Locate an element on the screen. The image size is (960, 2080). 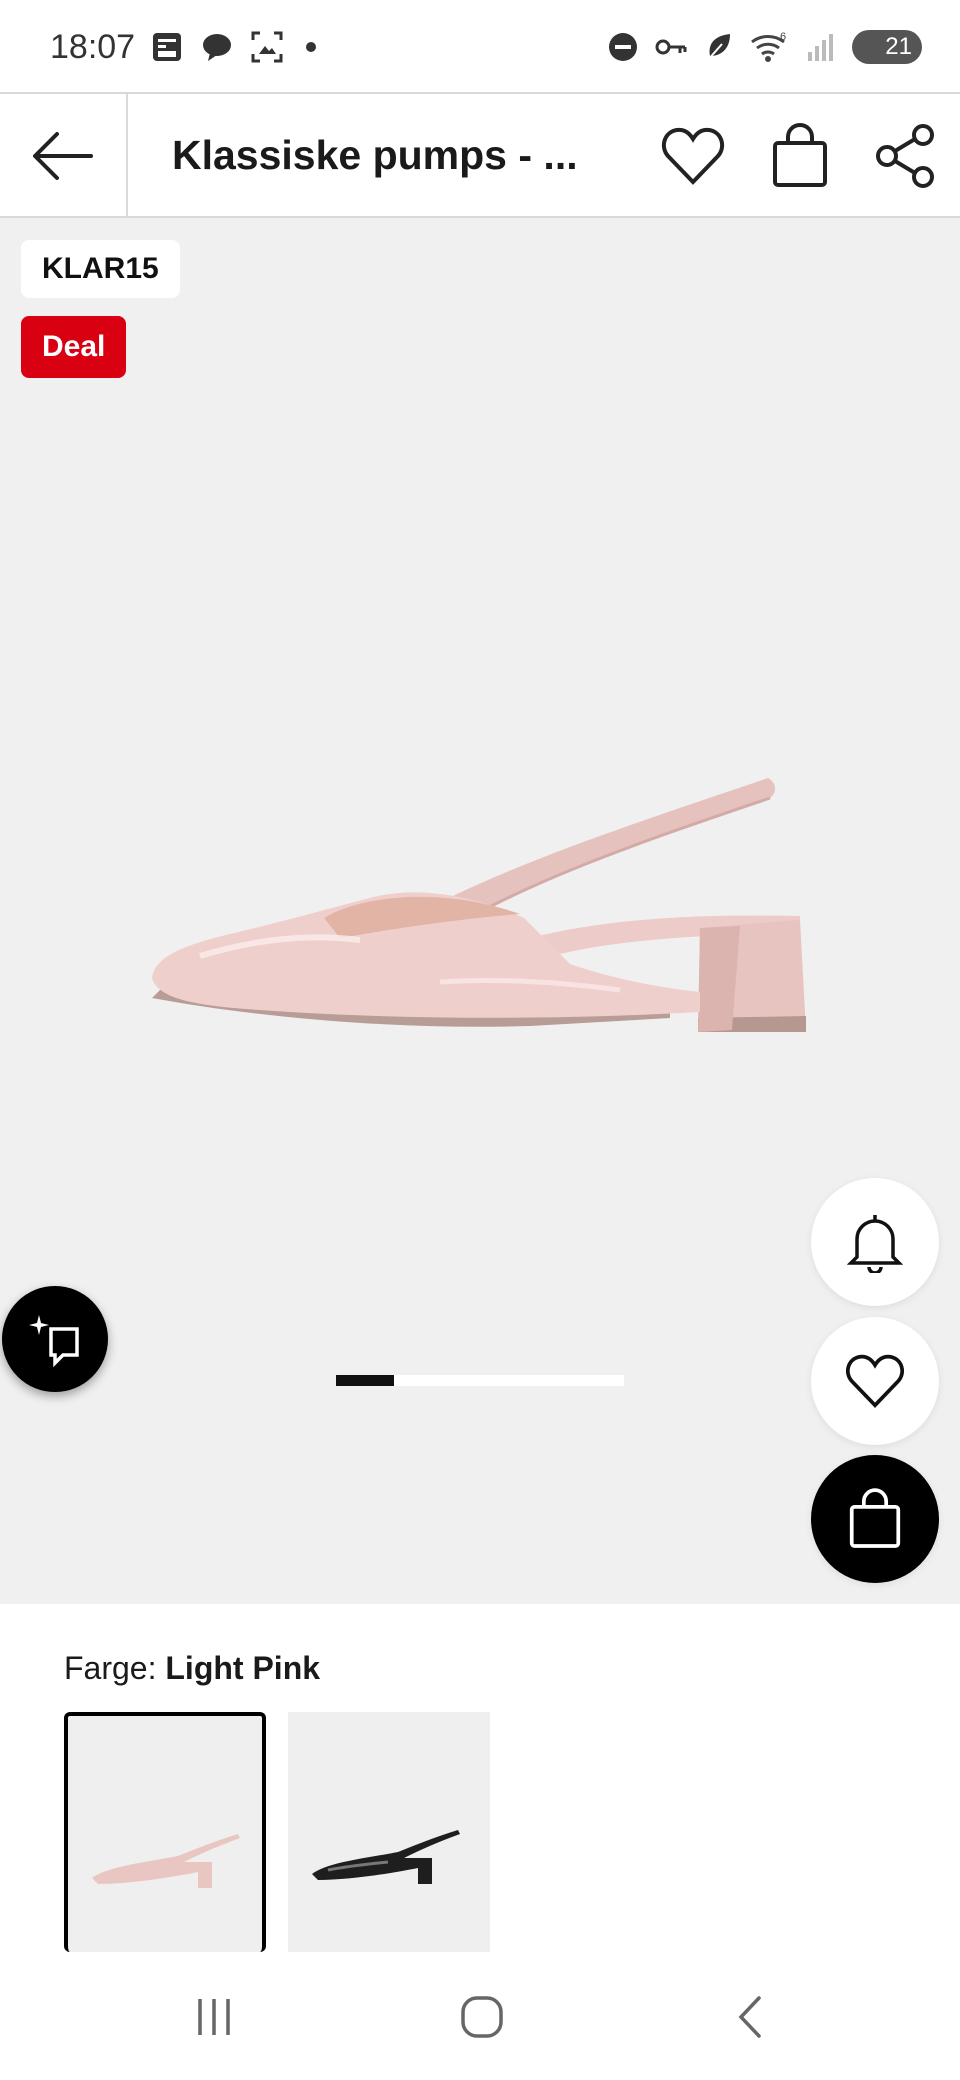
battery-indicator: 21 is located at coordinates (887, 47).